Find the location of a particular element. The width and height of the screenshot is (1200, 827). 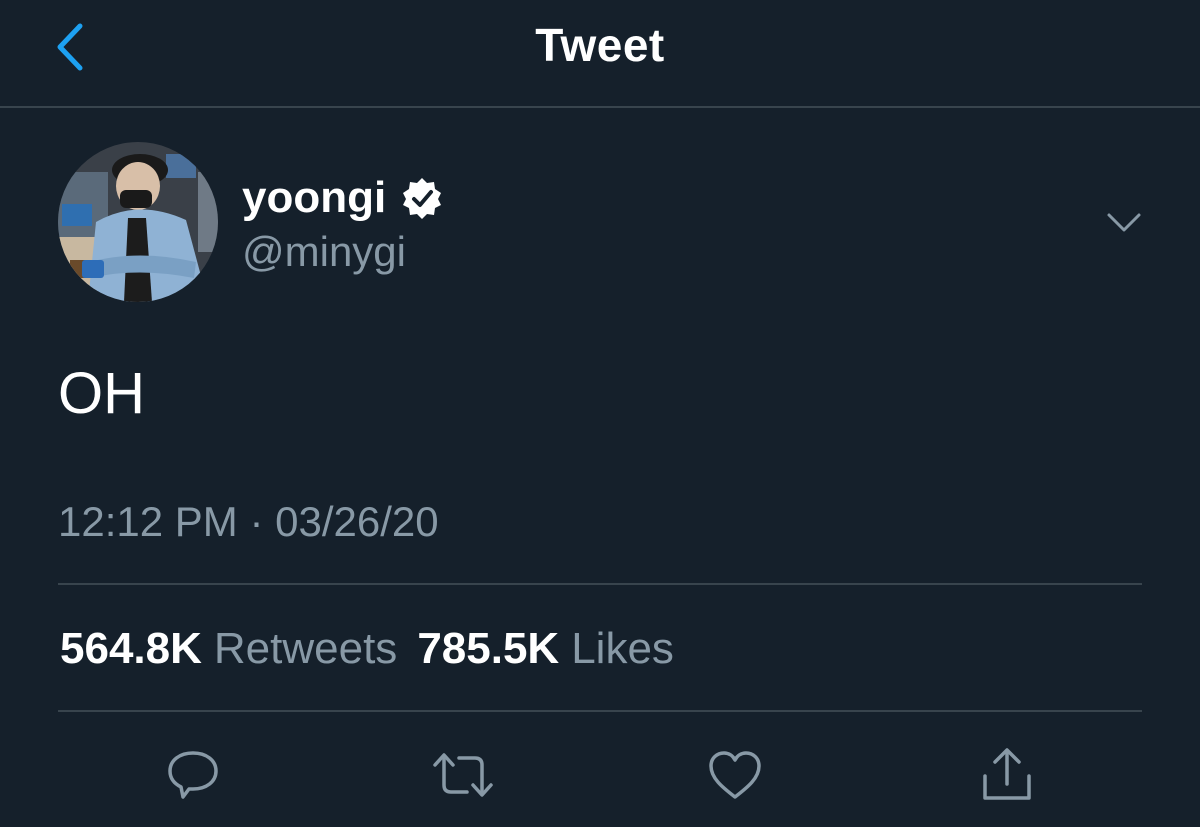

display-name: yoongi is located at coordinates (314, 198).